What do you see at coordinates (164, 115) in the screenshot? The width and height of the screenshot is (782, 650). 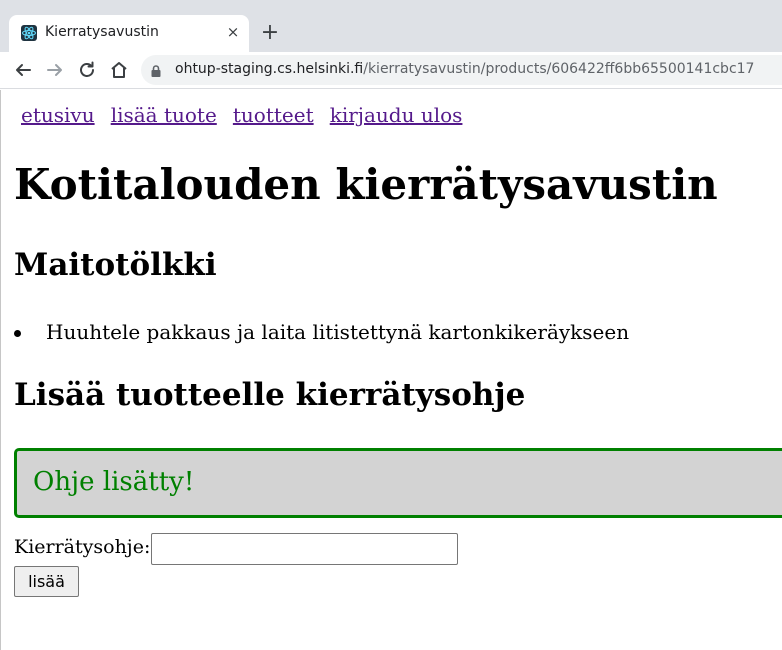 I see `nav-link-add-product: lisää tuote` at bounding box center [164, 115].